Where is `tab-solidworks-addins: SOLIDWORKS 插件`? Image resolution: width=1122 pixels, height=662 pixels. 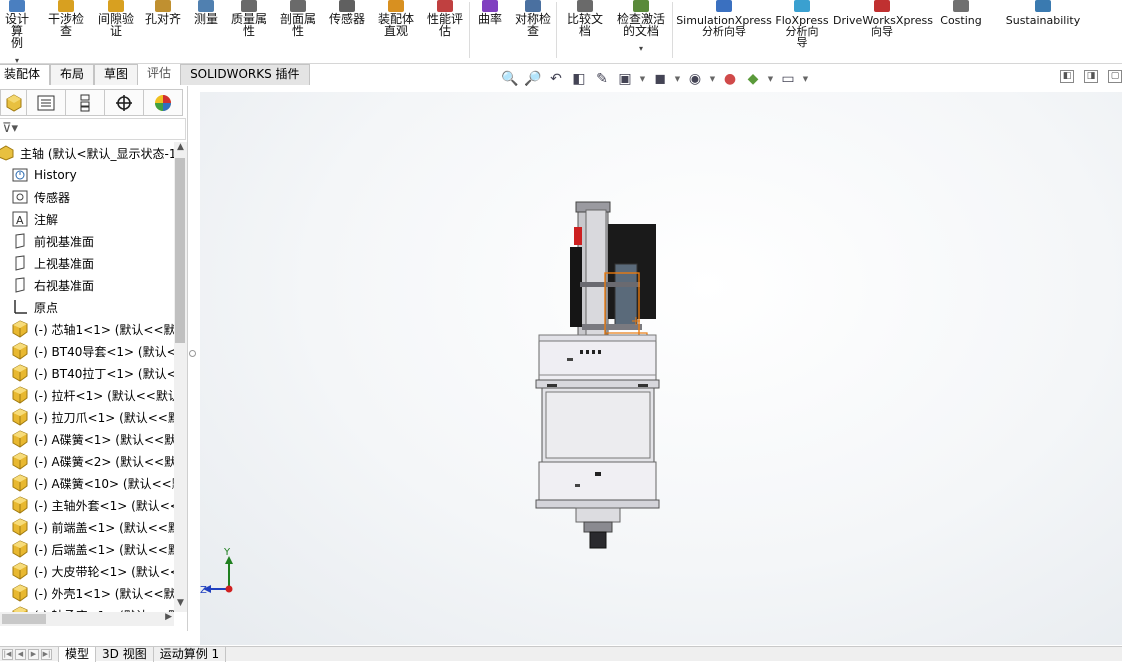 tab-solidworks-addins: SOLIDWORKS 插件 is located at coordinates (245, 74).